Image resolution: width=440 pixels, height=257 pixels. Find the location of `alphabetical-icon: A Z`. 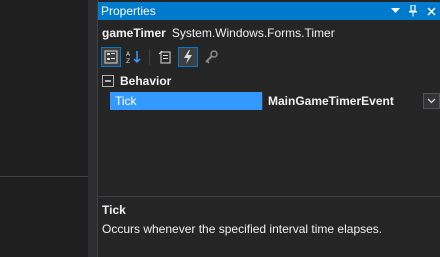

alphabetical-icon: A Z is located at coordinates (134, 57).